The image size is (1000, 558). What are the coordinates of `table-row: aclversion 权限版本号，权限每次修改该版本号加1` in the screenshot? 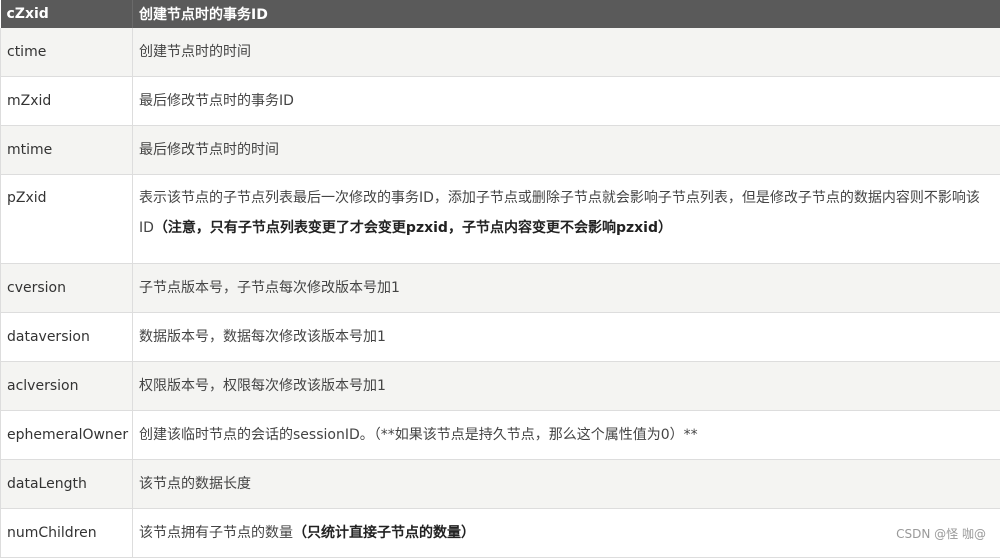 It's located at (500, 386).